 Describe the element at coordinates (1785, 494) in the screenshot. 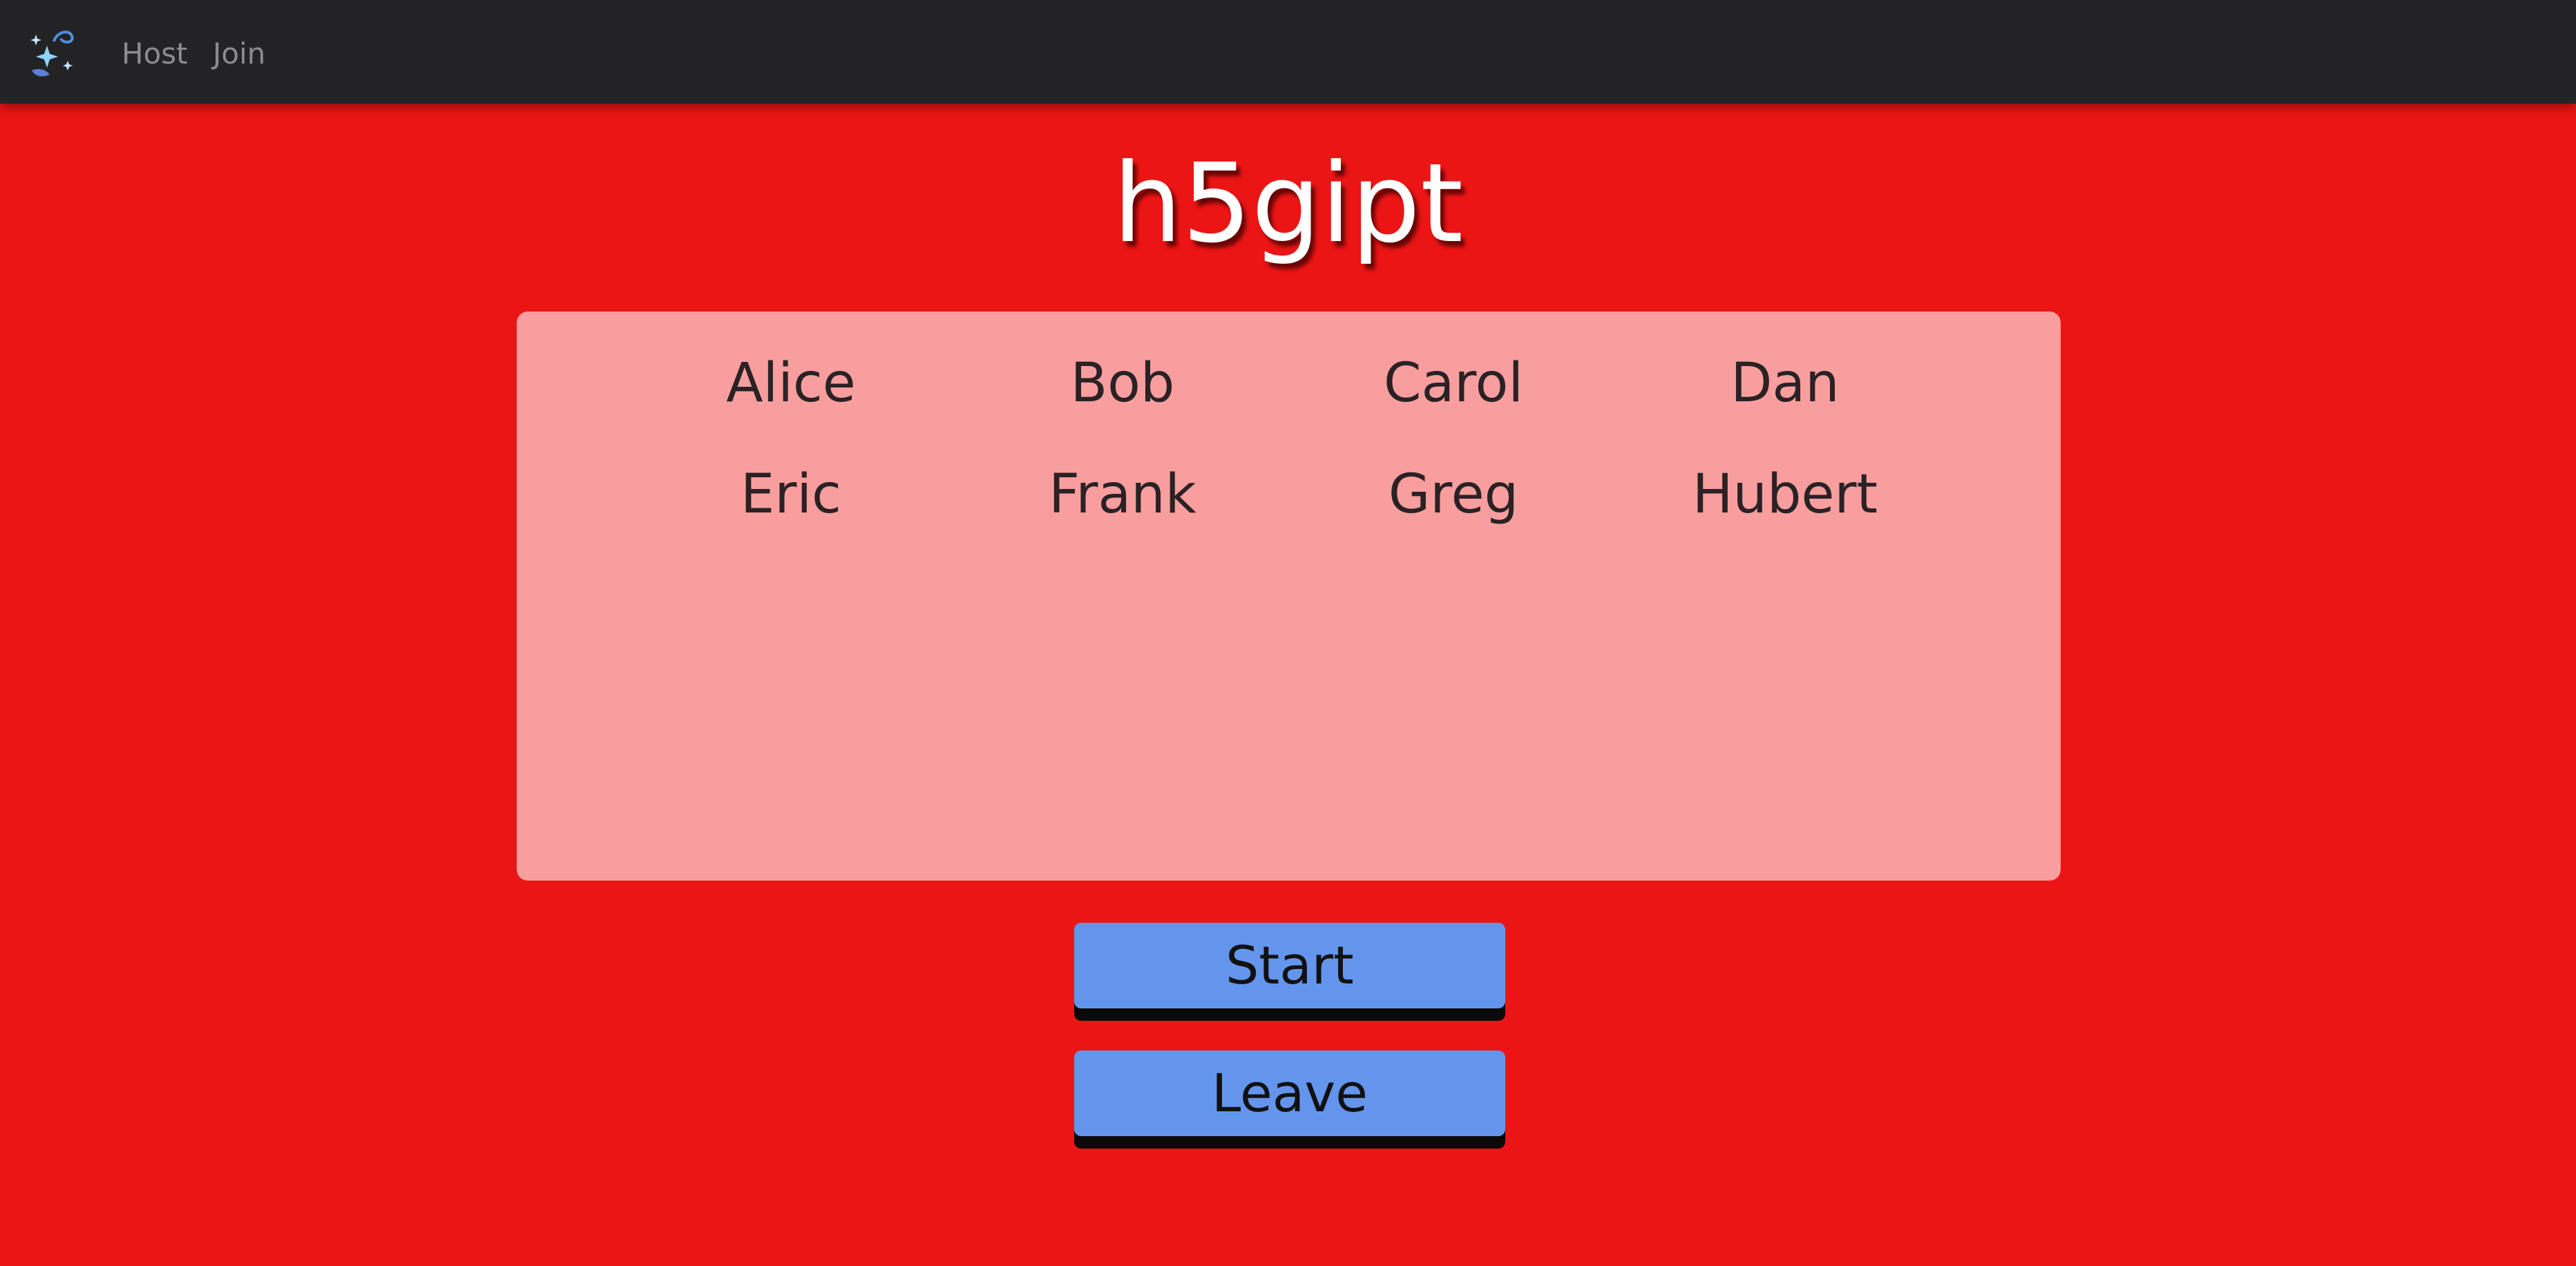

I see `player-name: Hubert` at that location.